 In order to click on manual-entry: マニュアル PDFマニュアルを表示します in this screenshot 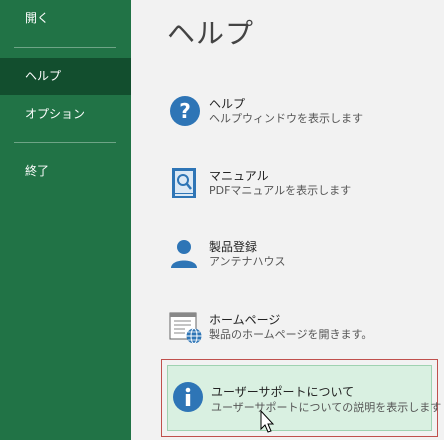, I will do `click(304, 185)`.